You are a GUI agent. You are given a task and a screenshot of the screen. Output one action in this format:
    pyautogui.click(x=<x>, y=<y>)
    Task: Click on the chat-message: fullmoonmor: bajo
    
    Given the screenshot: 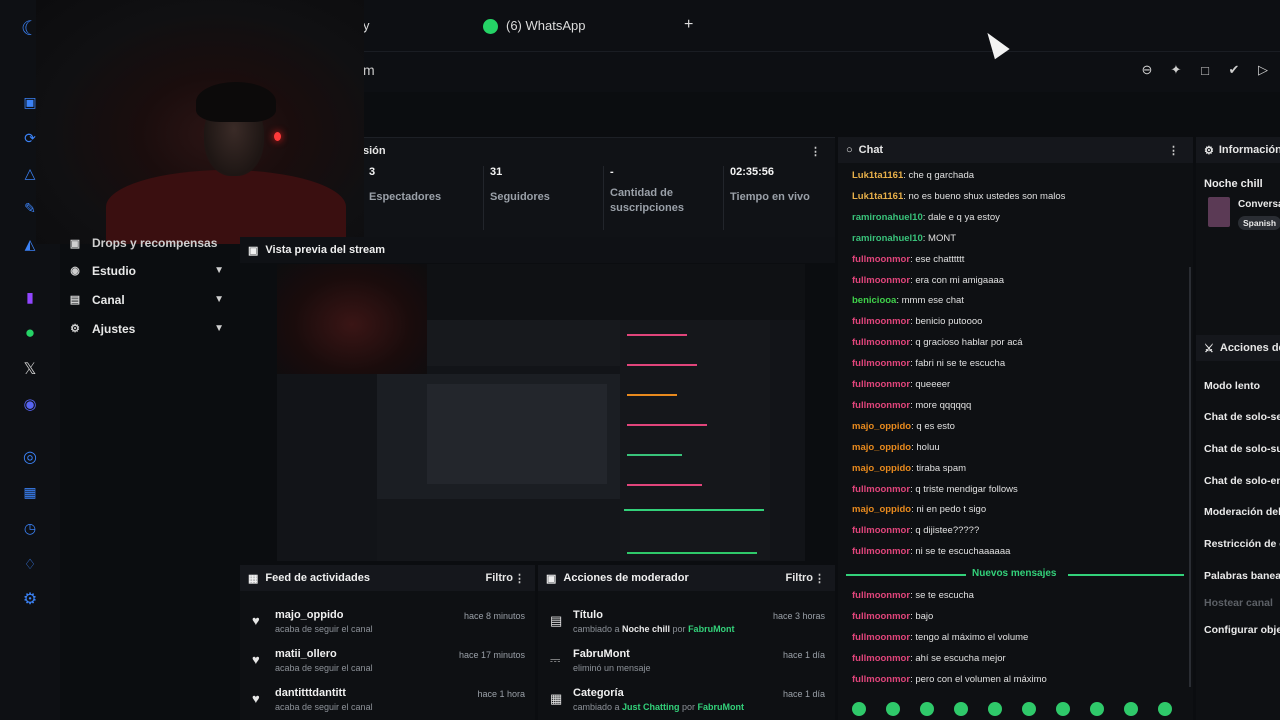 What is the action you would take?
    pyautogui.click(x=892, y=616)
    